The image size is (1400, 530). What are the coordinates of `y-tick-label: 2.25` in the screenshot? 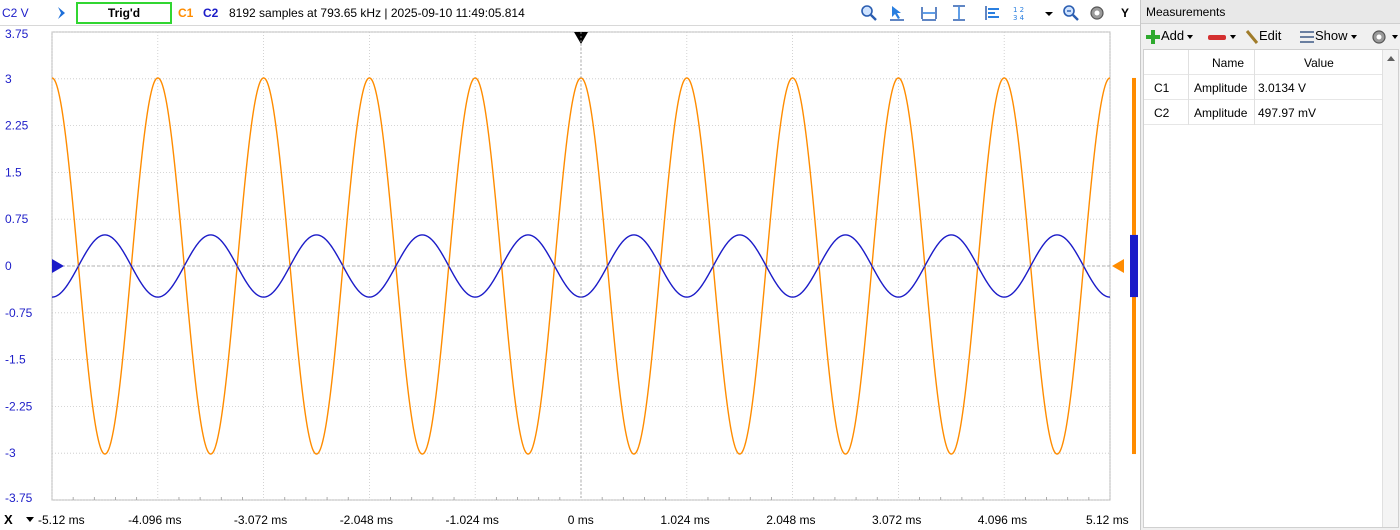 It's located at (17, 126).